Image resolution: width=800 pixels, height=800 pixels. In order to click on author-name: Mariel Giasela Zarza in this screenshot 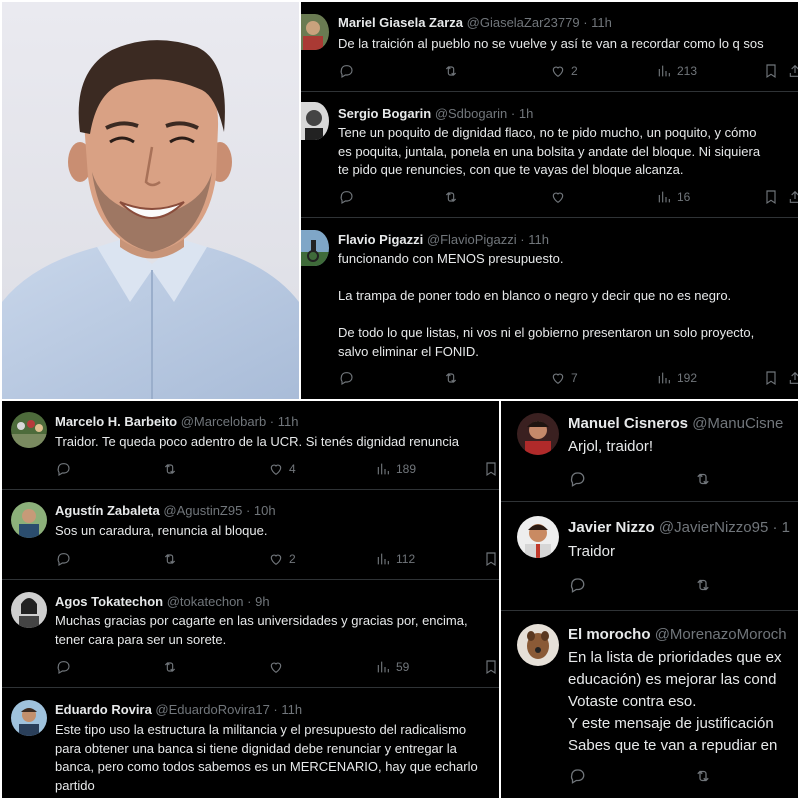, I will do `click(400, 22)`.